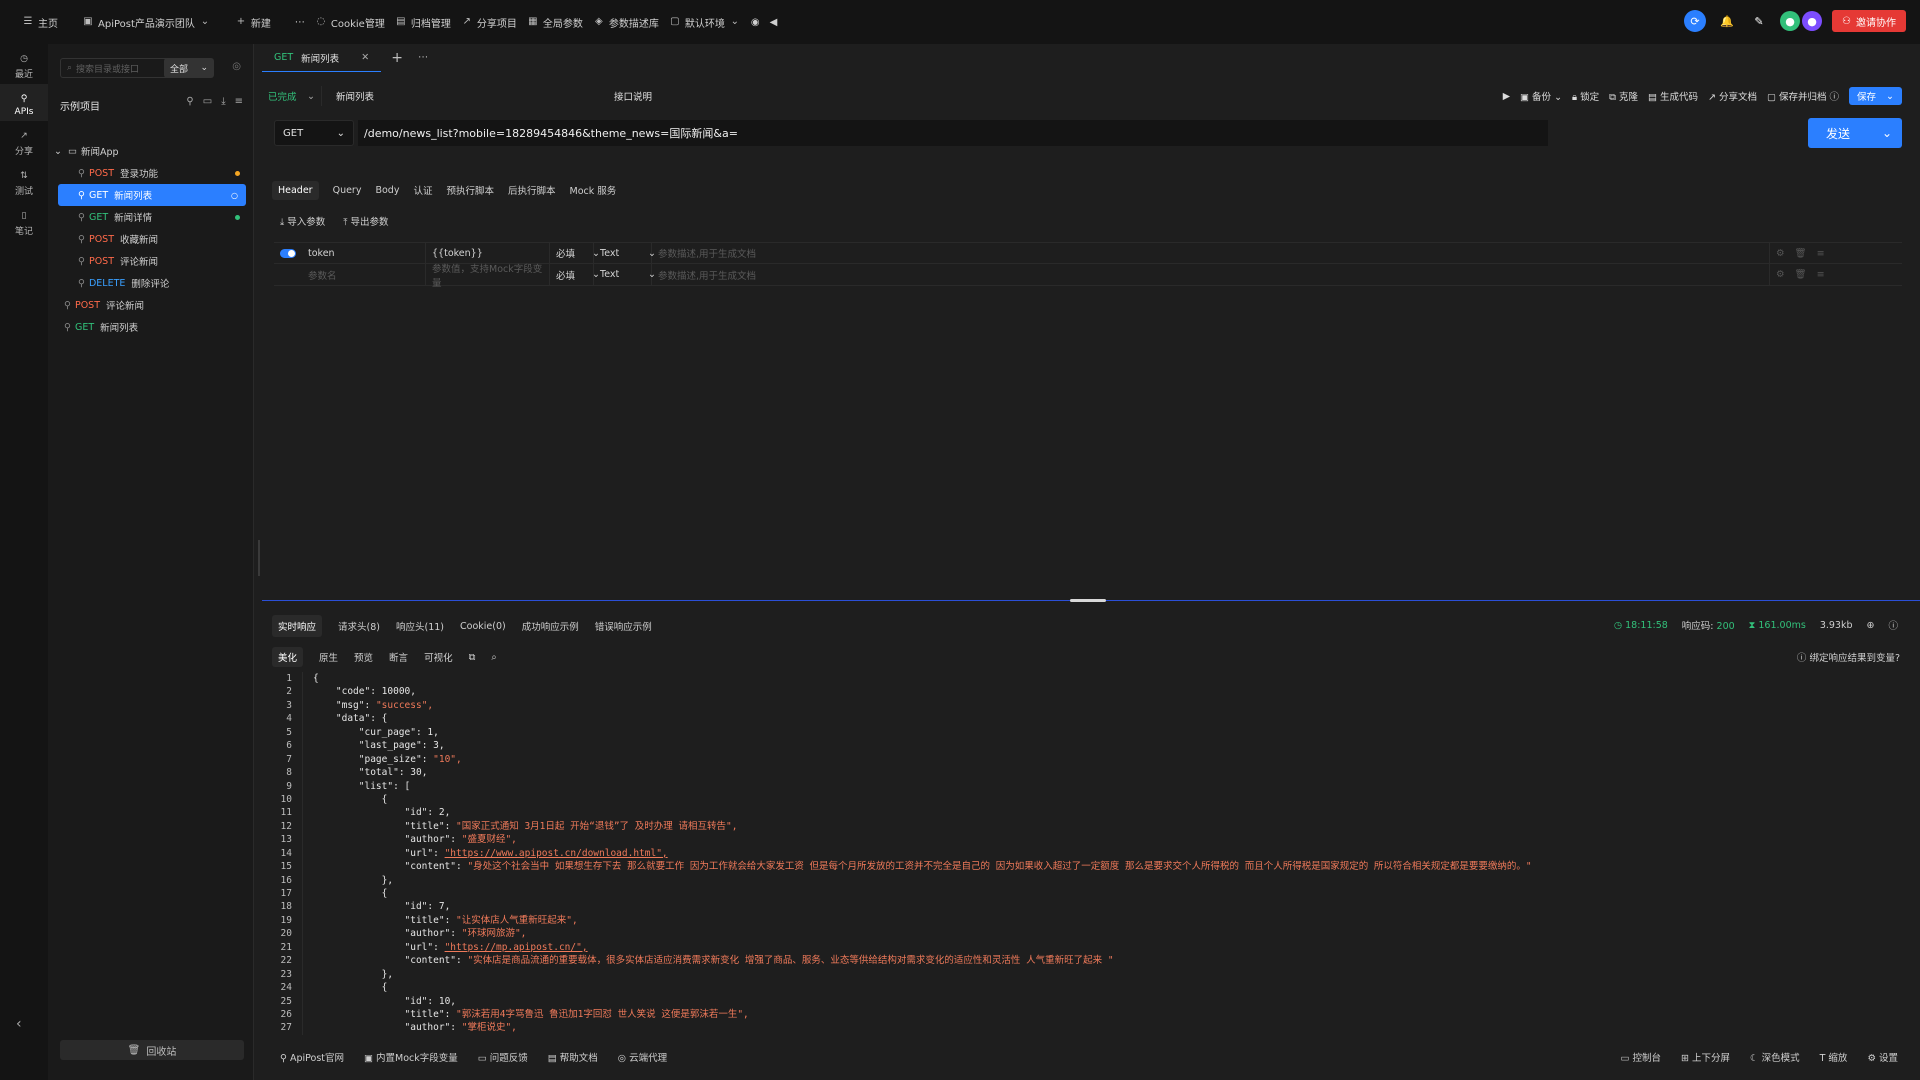  What do you see at coordinates (1775, 1057) in the screenshot?
I see `dark-mode-button: ☾ 深色模式` at bounding box center [1775, 1057].